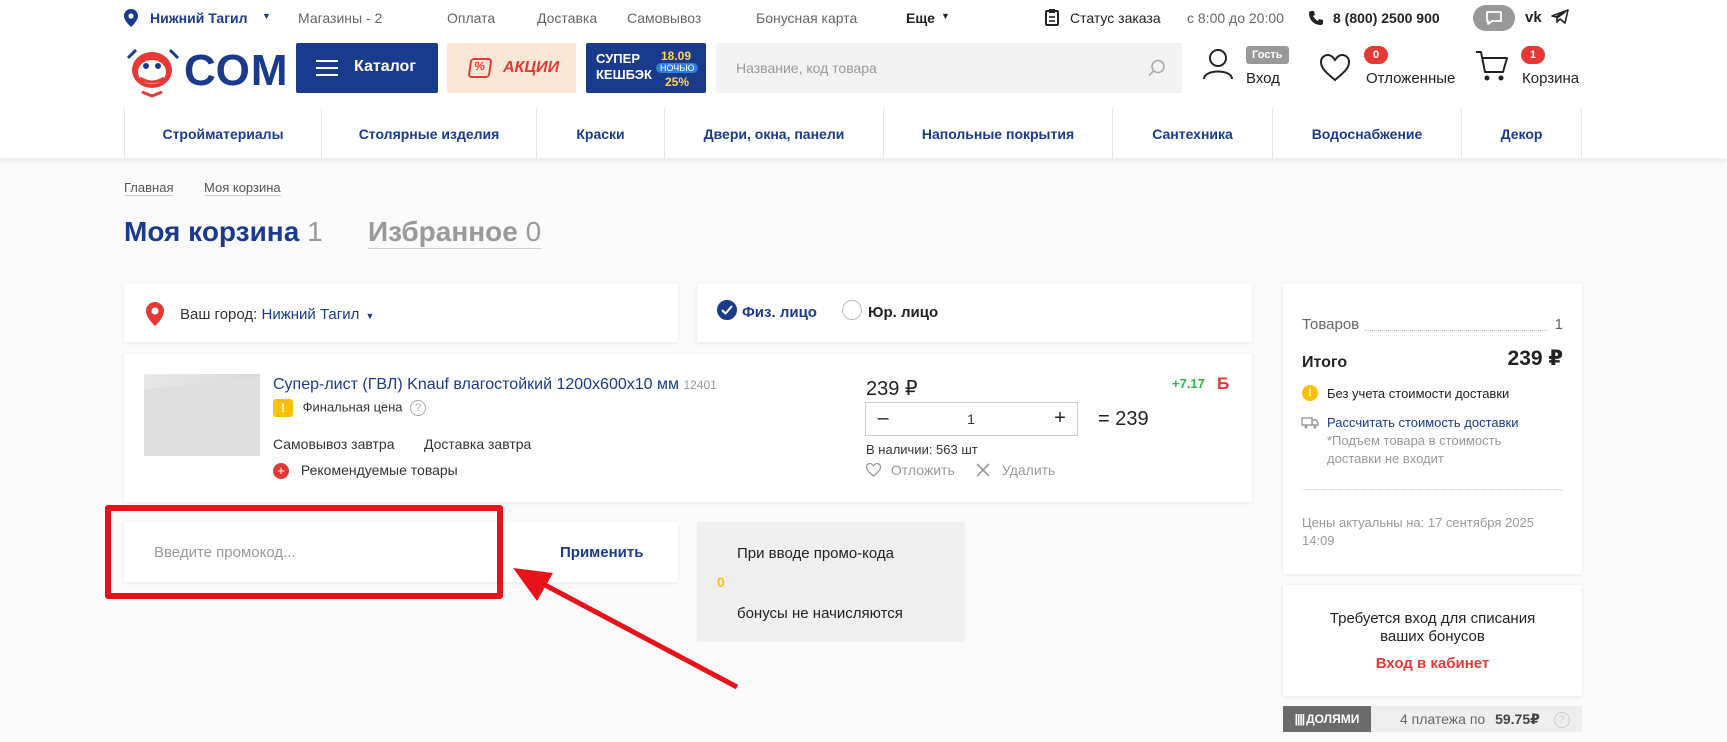  I want to click on dolyami-logo: |||| ДОЛЯМИ, so click(1327, 719).